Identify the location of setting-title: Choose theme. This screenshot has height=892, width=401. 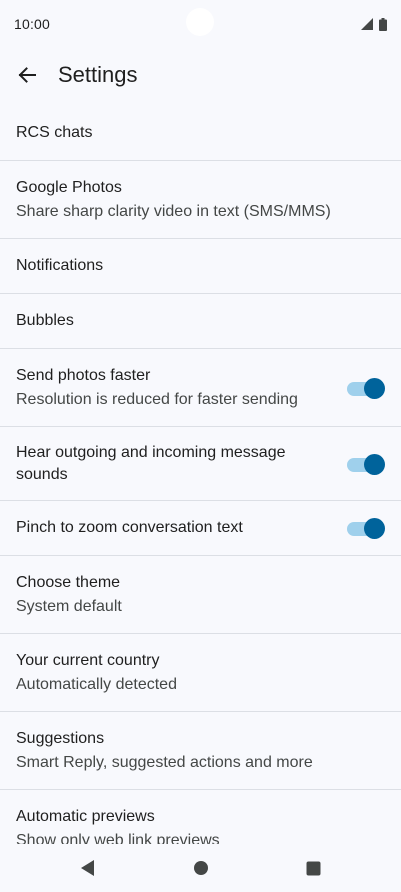
(68, 582).